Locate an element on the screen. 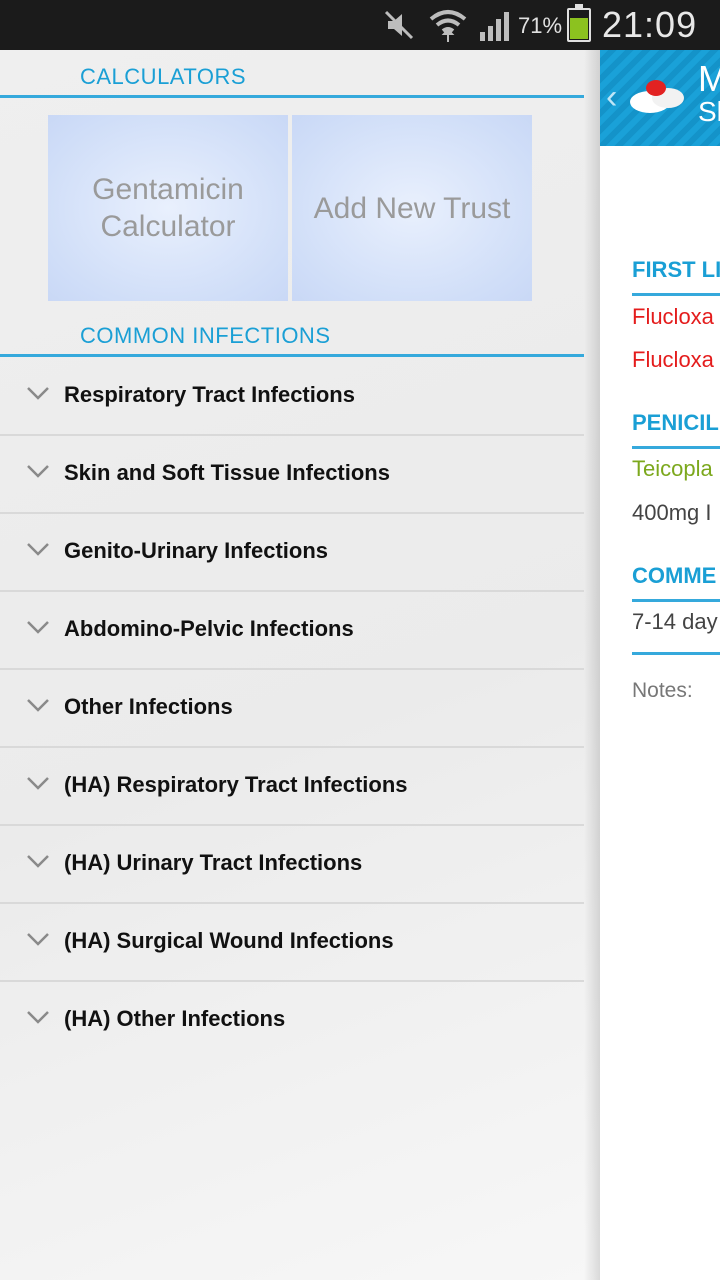  list-item: (HA) Urinary Tract Infections is located at coordinates (292, 865).